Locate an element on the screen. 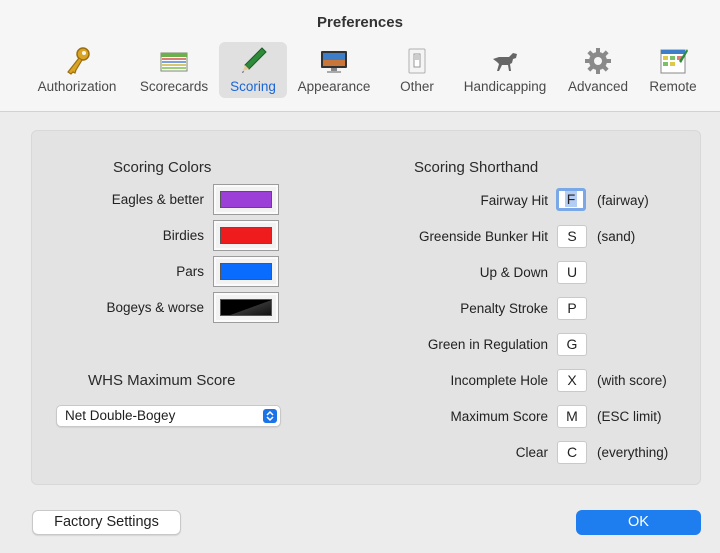  ok-button: OK is located at coordinates (638, 522).